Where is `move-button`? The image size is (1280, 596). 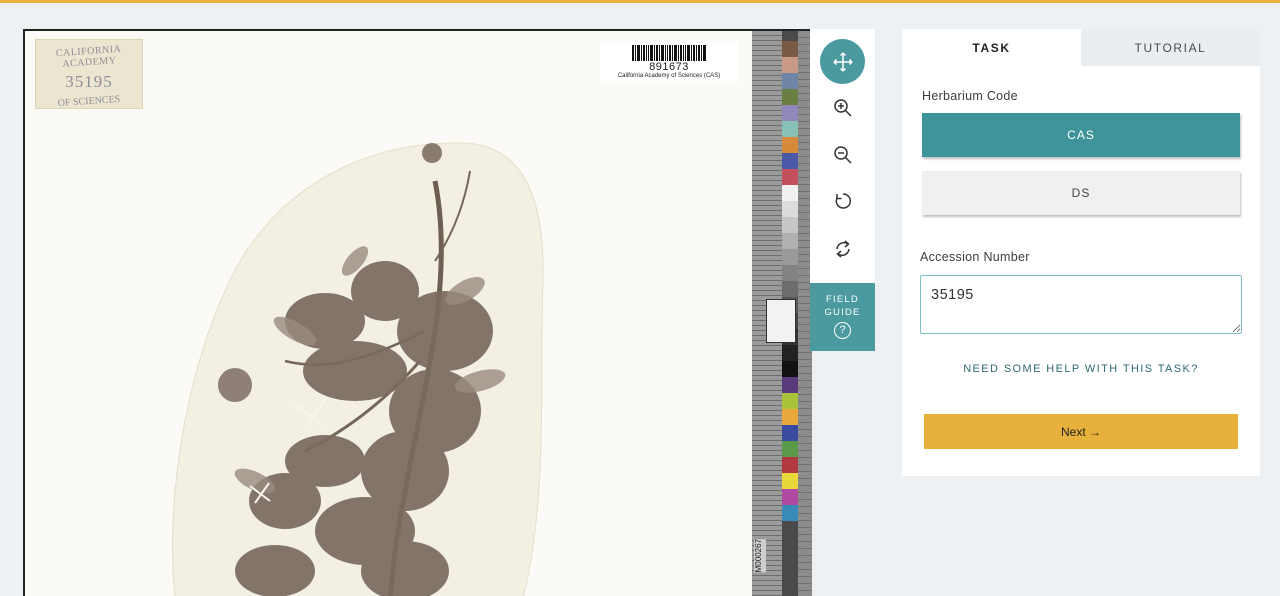 move-button is located at coordinates (842, 61).